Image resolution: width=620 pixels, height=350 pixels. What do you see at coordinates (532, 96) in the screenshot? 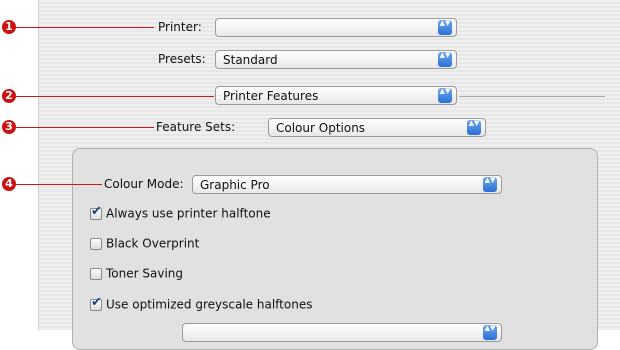
I see `separator-line` at bounding box center [532, 96].